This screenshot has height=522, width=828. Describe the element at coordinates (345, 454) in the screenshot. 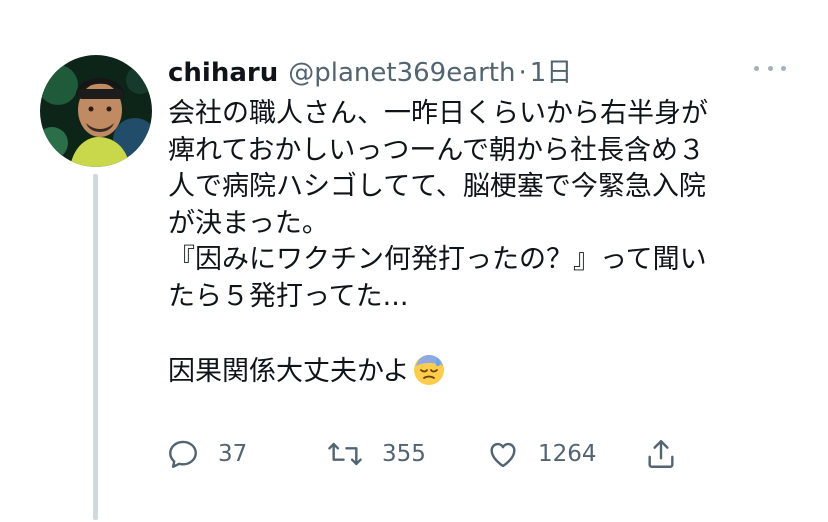

I see `retweet-icon` at that location.